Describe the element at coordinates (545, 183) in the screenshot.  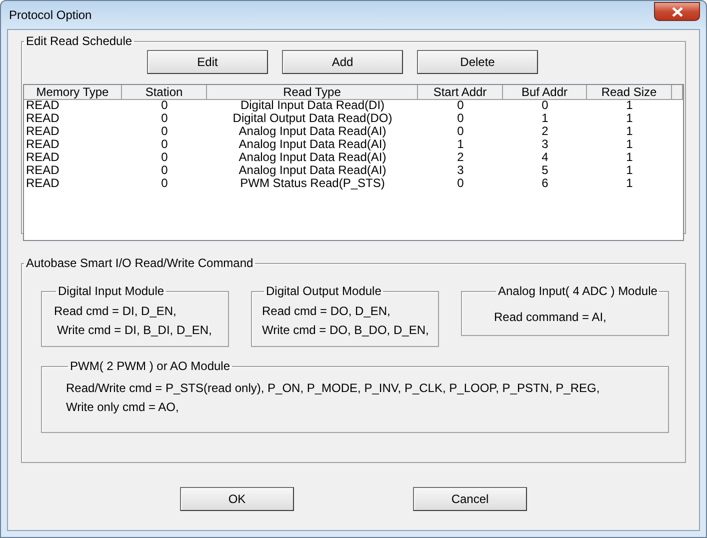
I see `table-cell-text: 6` at that location.